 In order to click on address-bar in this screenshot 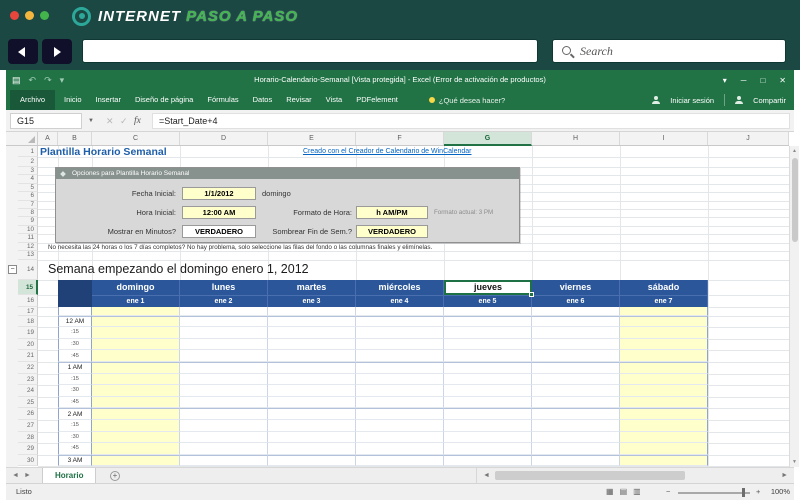, I will do `click(310, 51)`.